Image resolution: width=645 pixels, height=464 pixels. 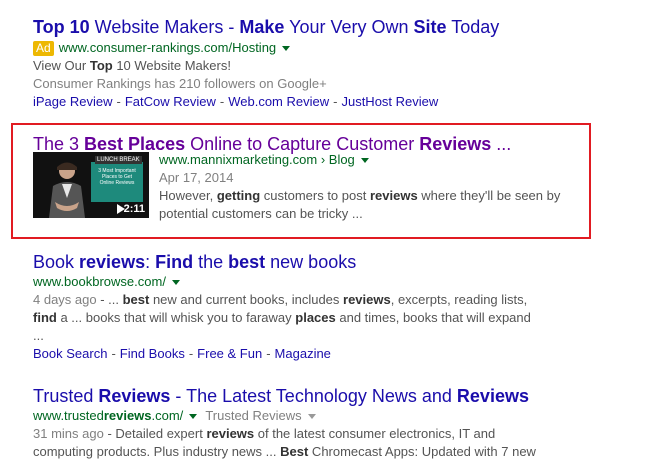 What do you see at coordinates (150, 262) in the screenshot?
I see `text-segment: :` at bounding box center [150, 262].